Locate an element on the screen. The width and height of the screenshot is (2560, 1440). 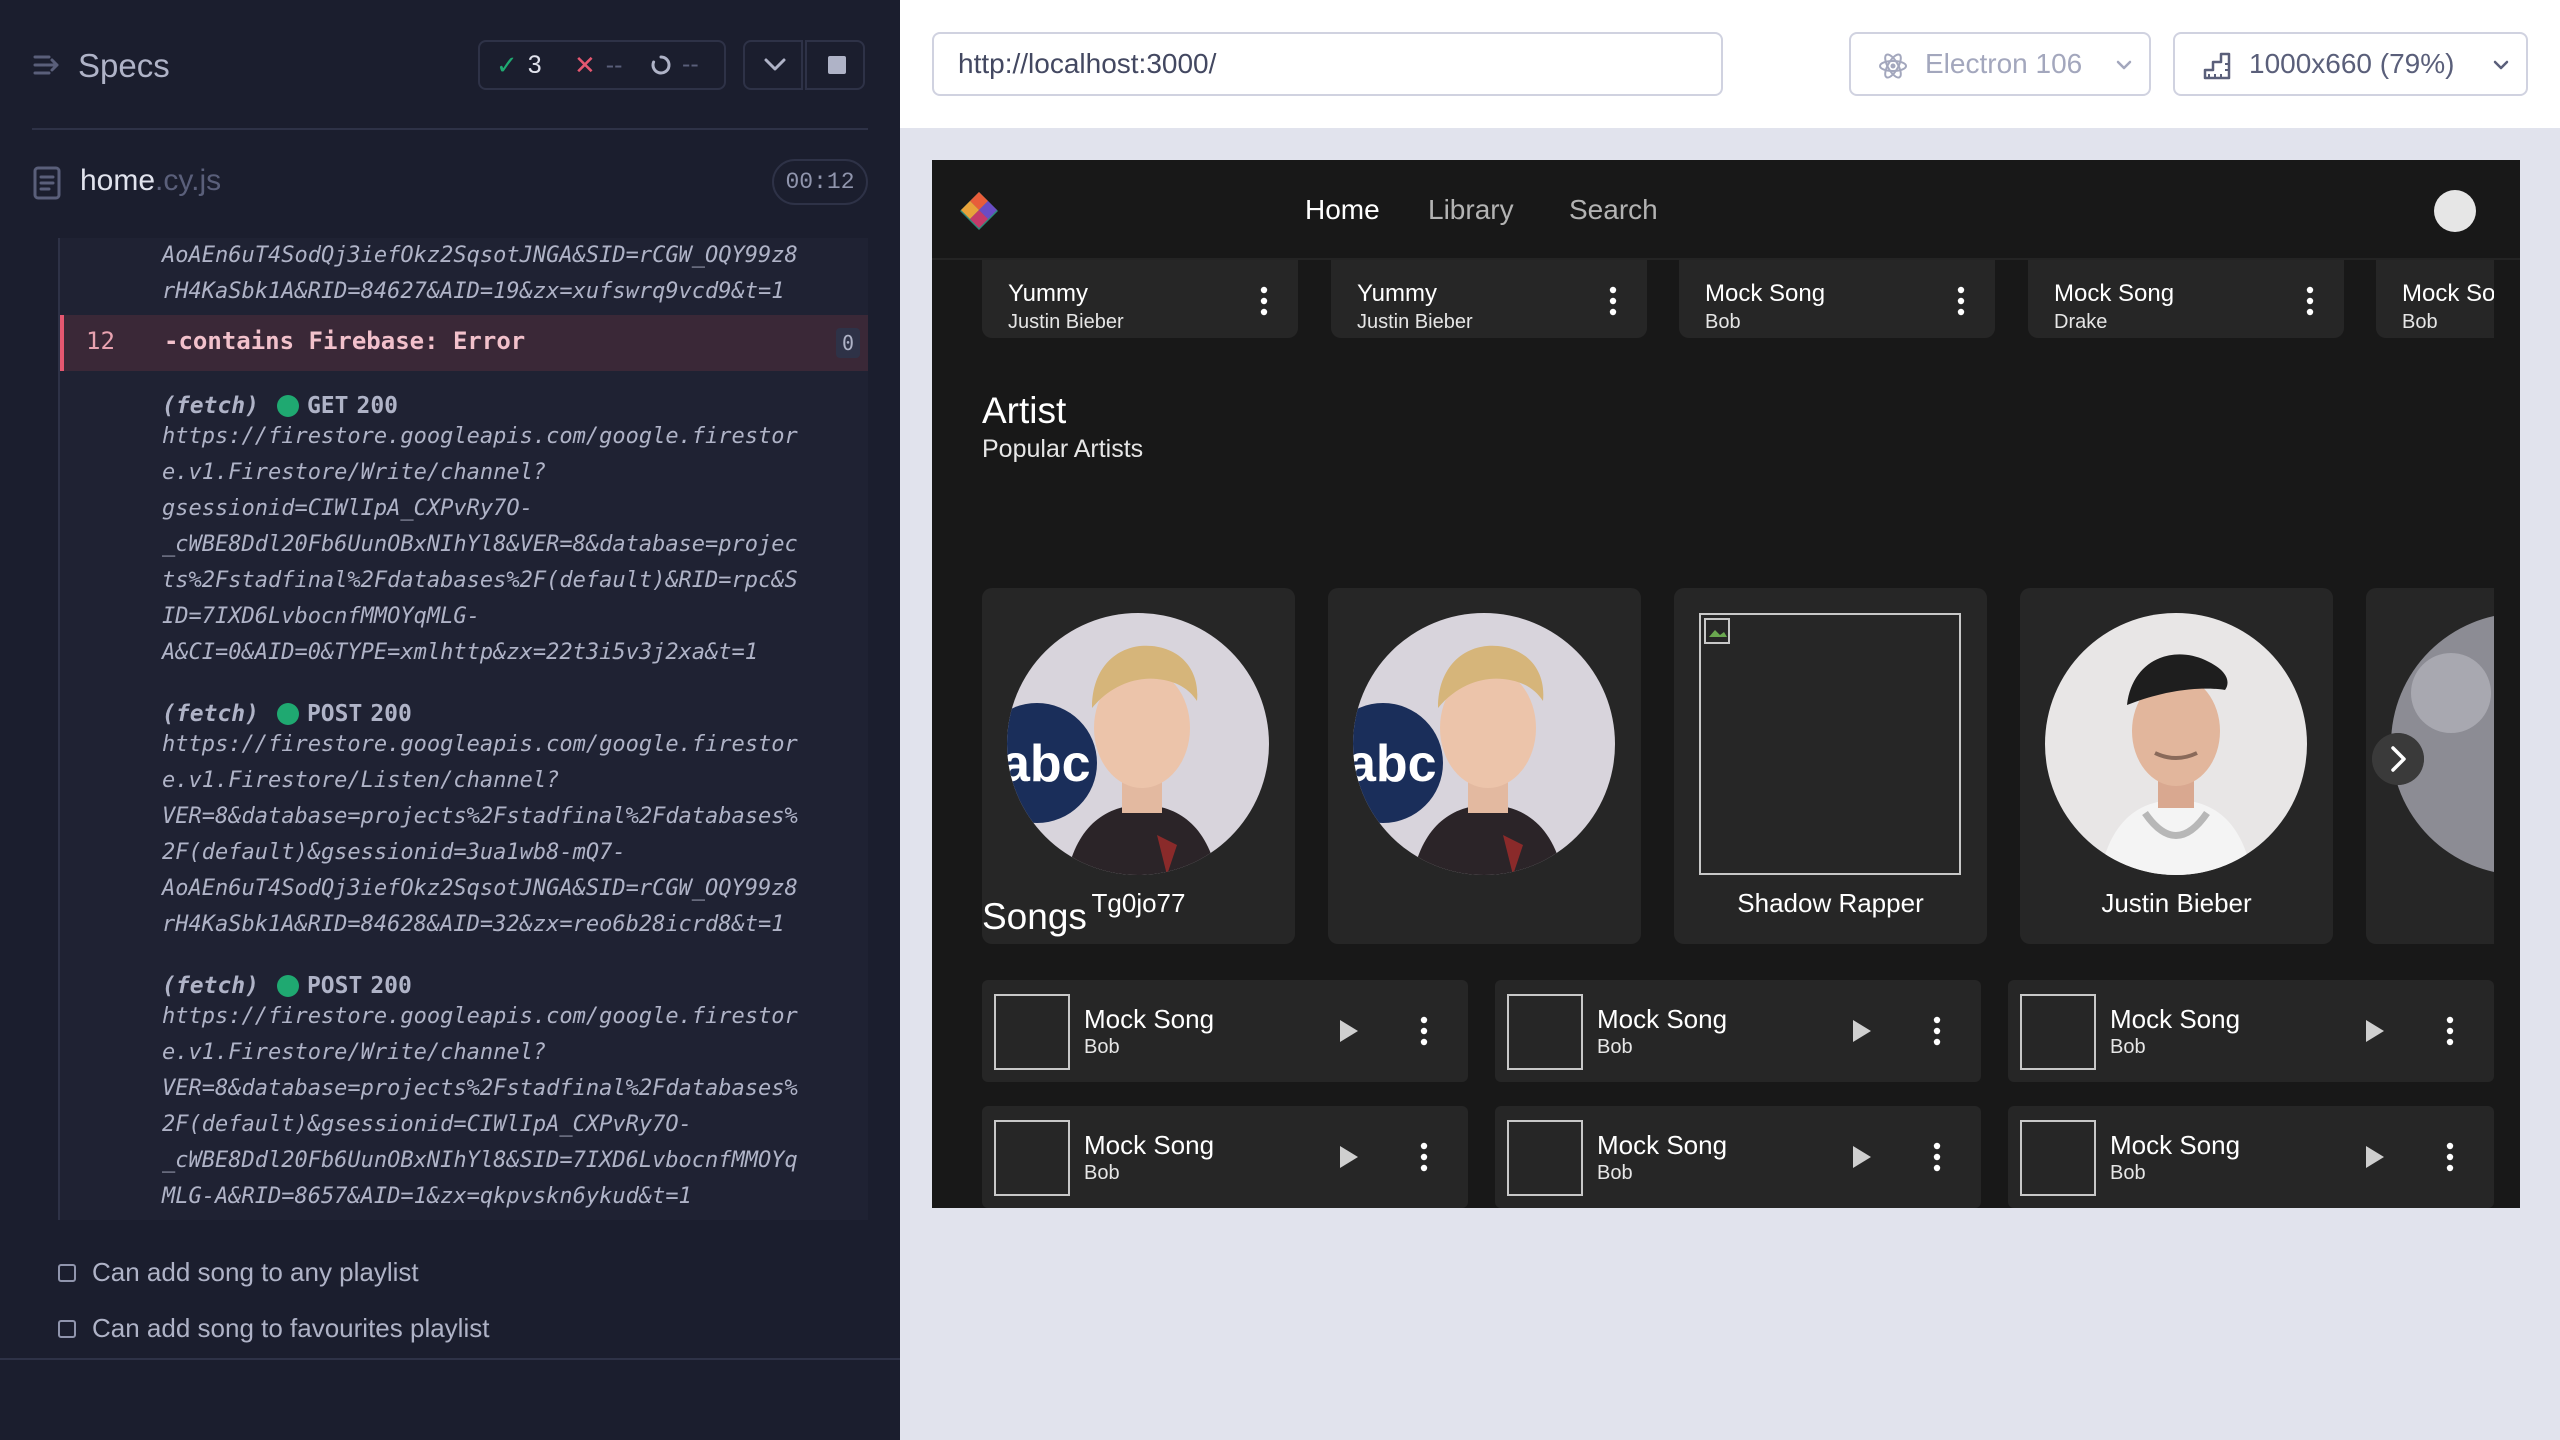
app-logo-icon is located at coordinates (979, 211).